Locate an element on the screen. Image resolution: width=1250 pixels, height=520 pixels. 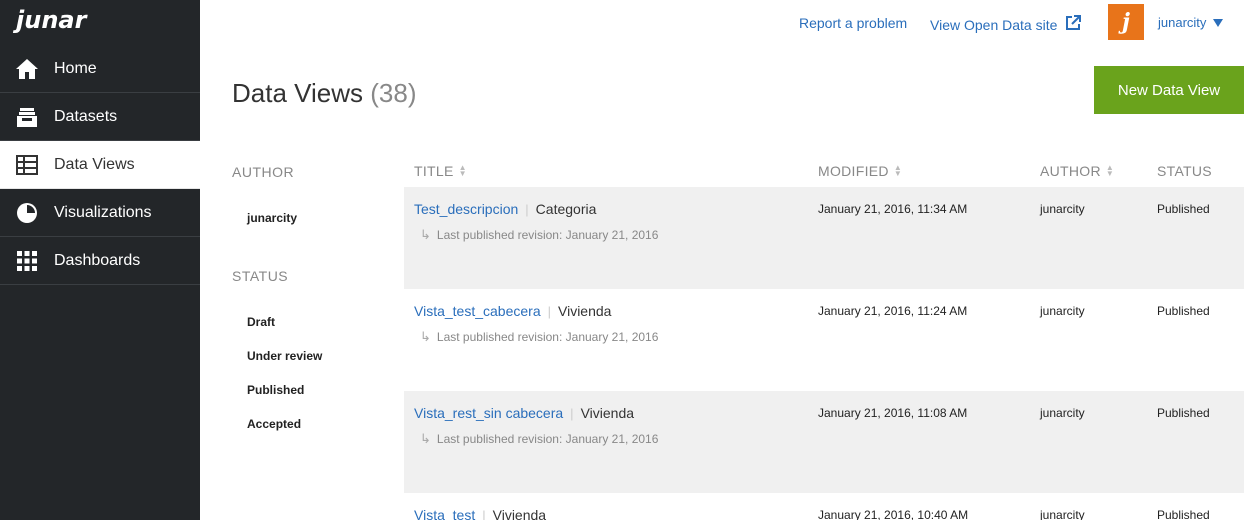
username: junarcity is located at coordinates (1182, 22).